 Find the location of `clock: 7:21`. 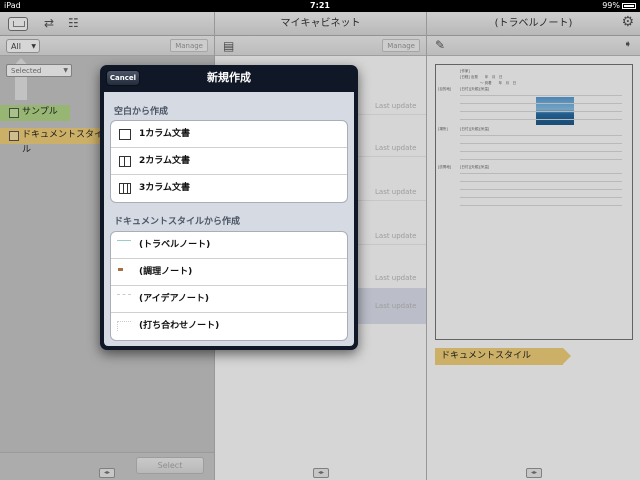

clock: 7:21 is located at coordinates (320, 5).